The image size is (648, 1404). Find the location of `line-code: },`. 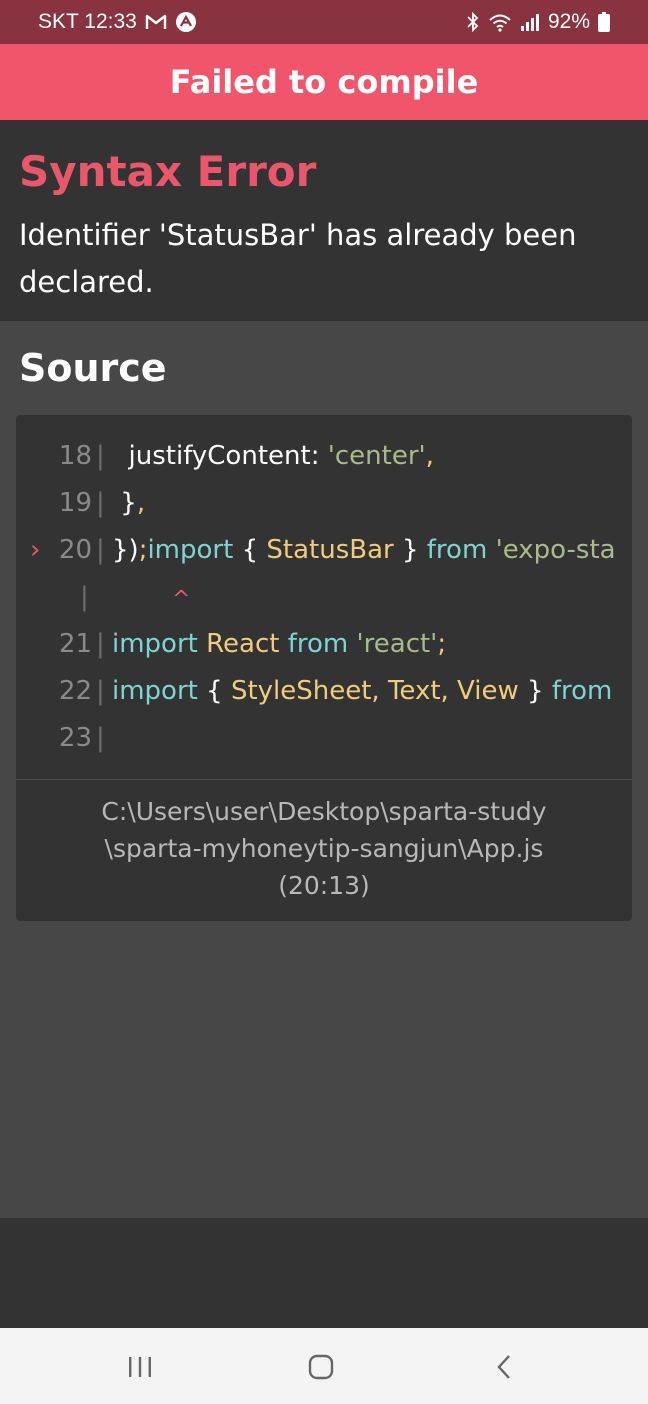

line-code: }, is located at coordinates (128, 503).